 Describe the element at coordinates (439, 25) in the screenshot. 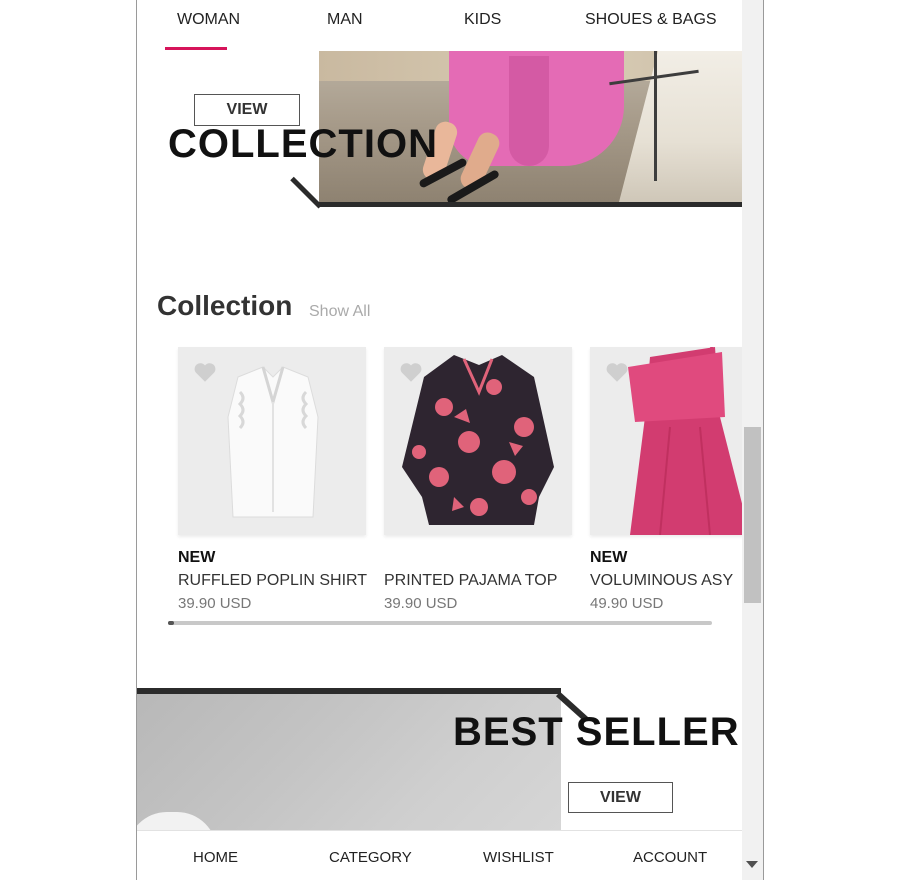

I see `category-tabs: WOMAN MAN KIDS SHOUES & BAGS` at that location.